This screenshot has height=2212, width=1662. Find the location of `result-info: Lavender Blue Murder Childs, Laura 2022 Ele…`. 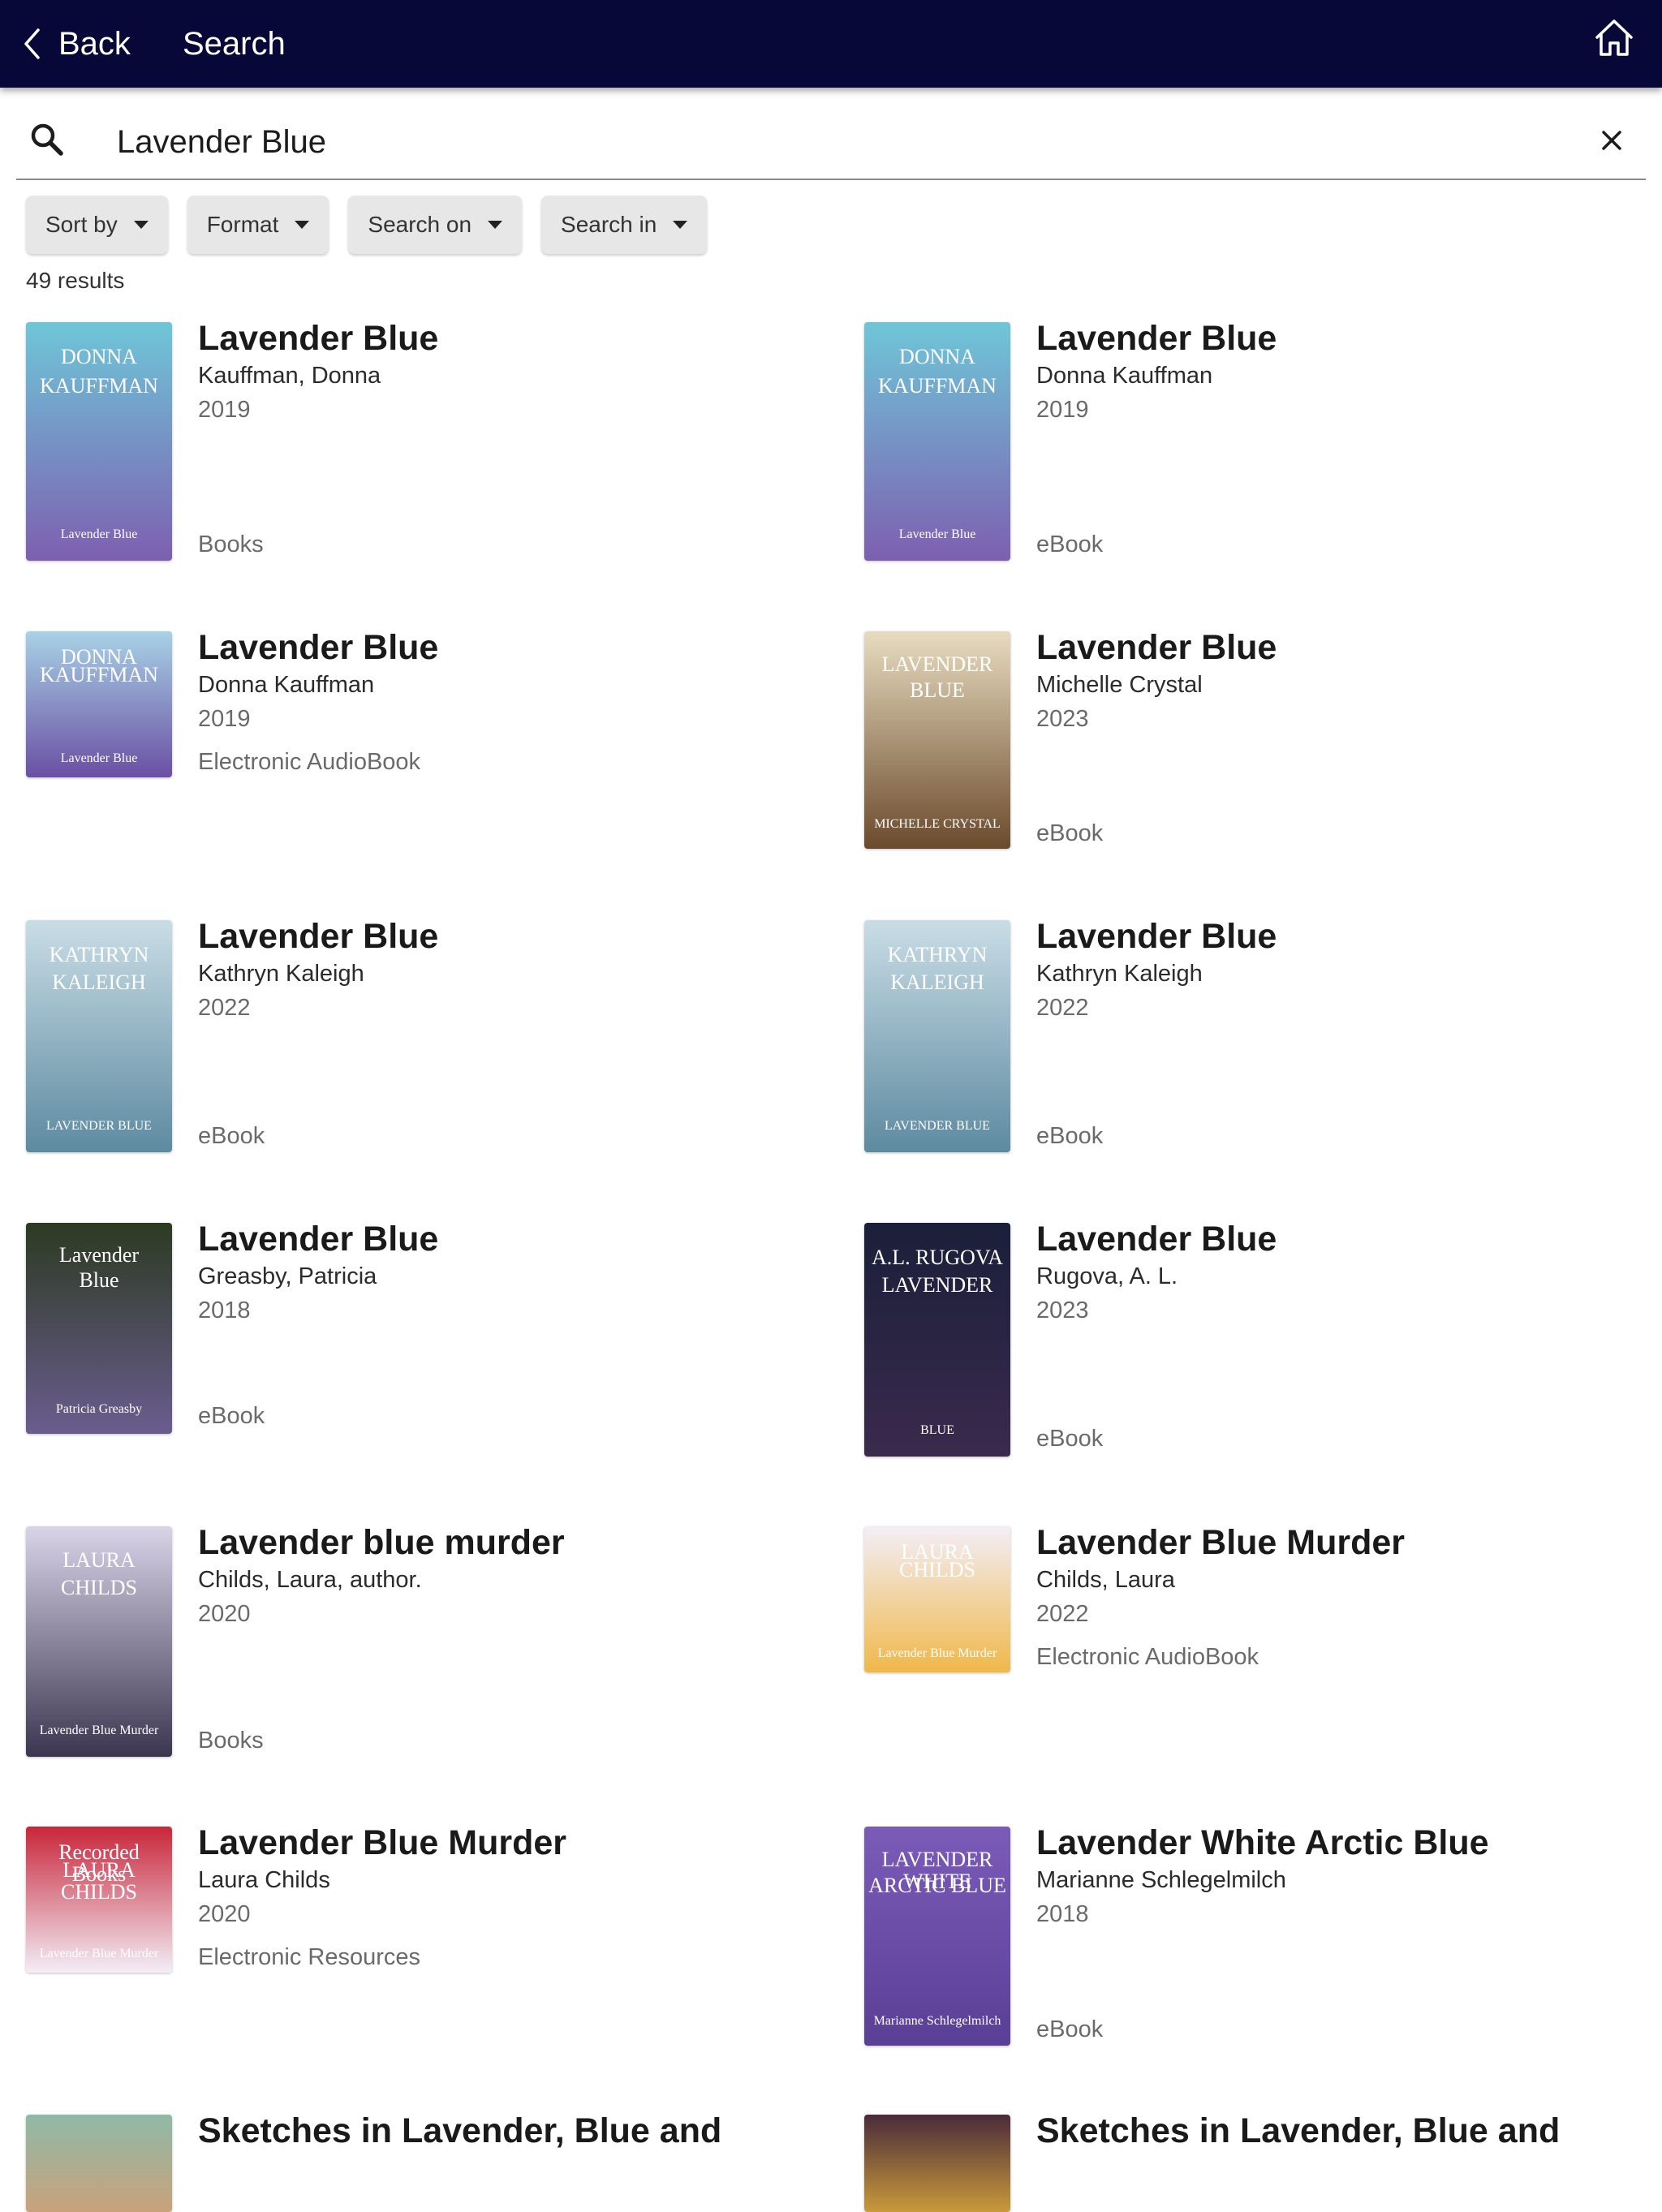

result-info: Lavender Blue Murder Childs, Laura 2022 Ele… is located at coordinates (1349, 1597).